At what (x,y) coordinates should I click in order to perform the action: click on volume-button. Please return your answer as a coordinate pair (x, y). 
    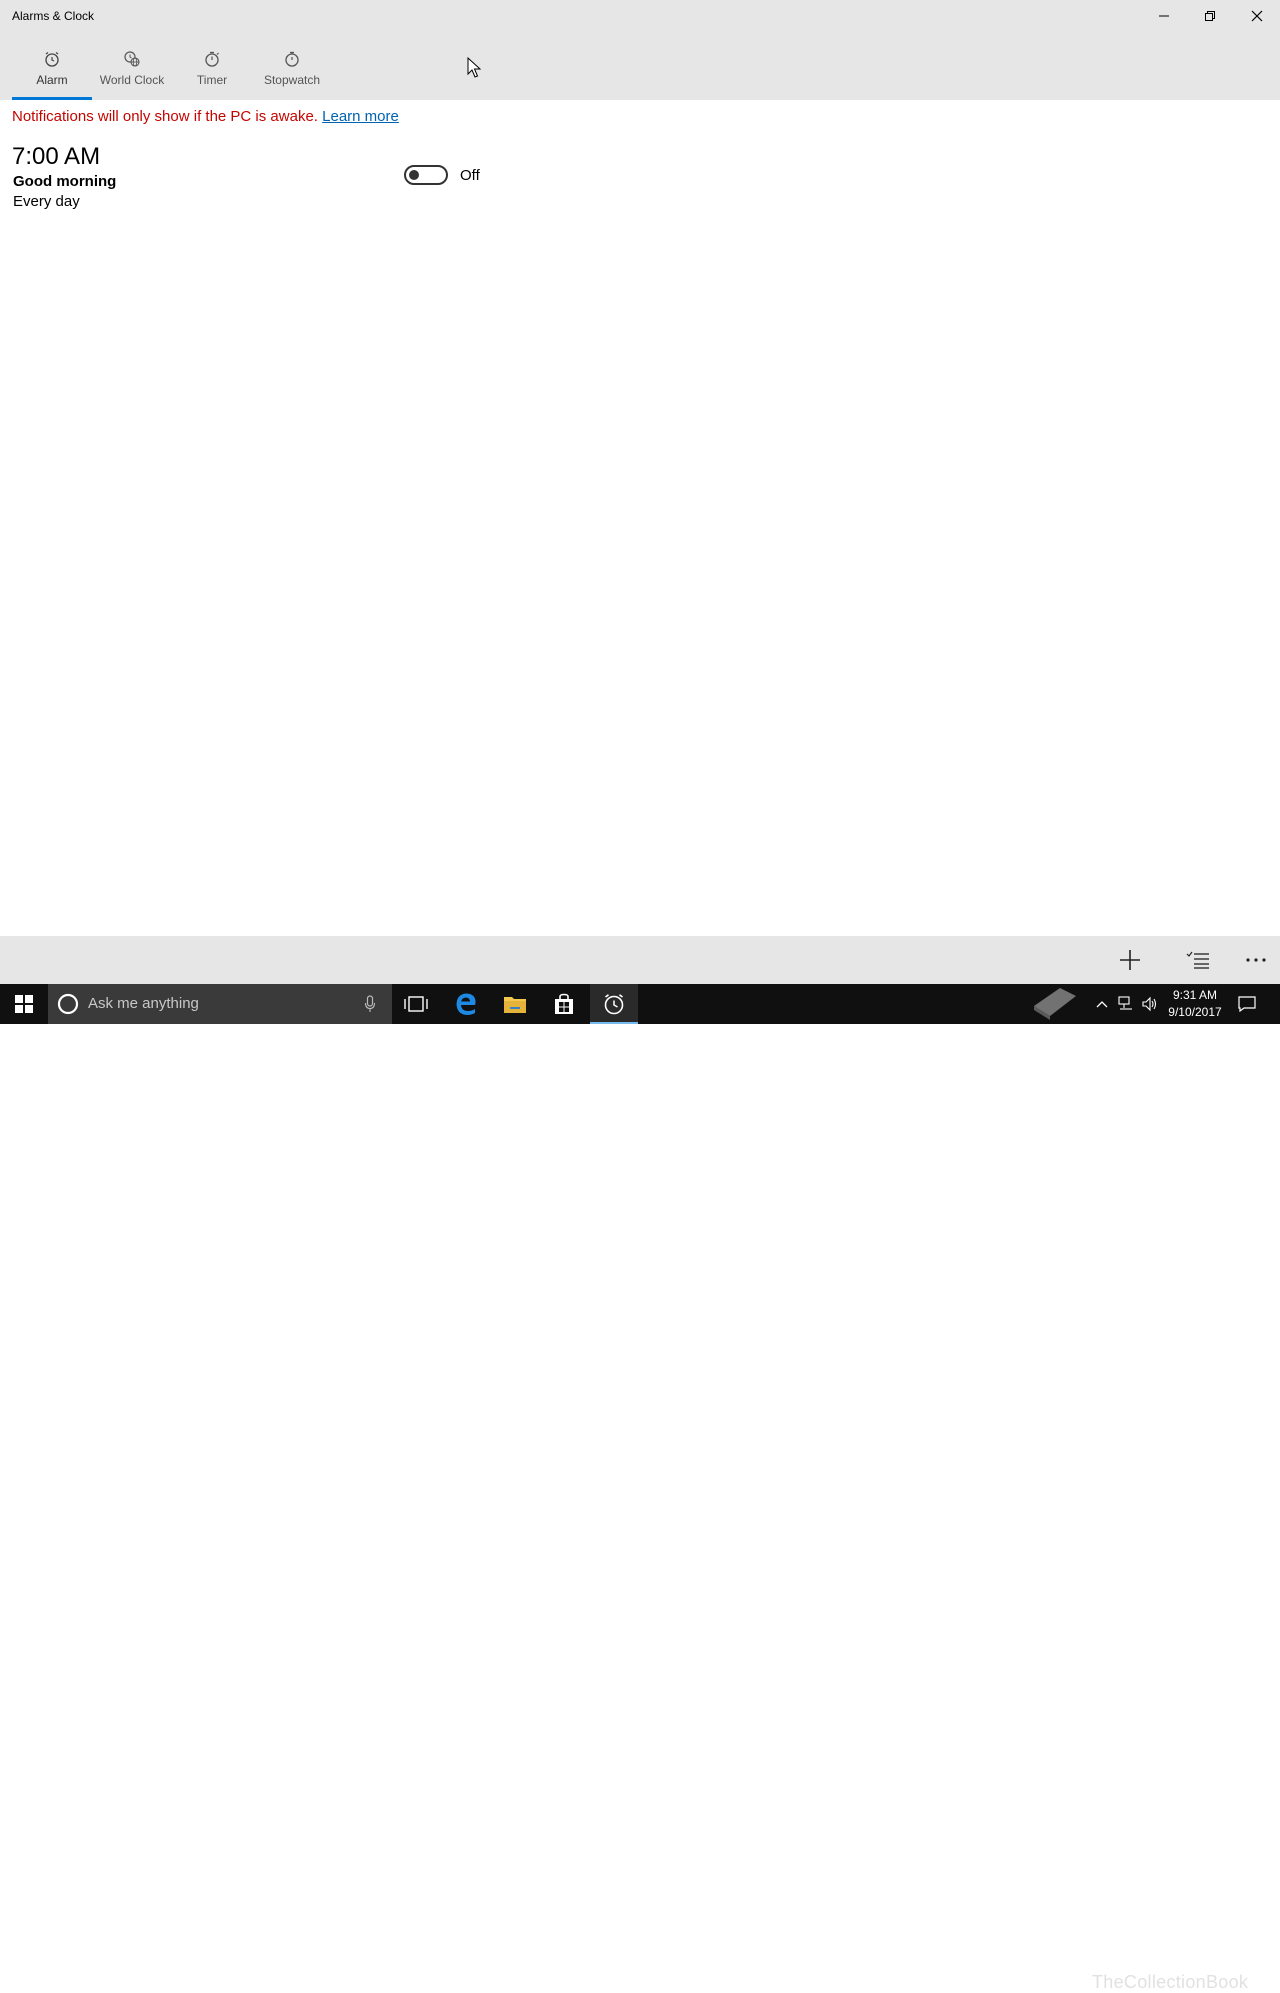
    Looking at the image, I should click on (1150, 1004).